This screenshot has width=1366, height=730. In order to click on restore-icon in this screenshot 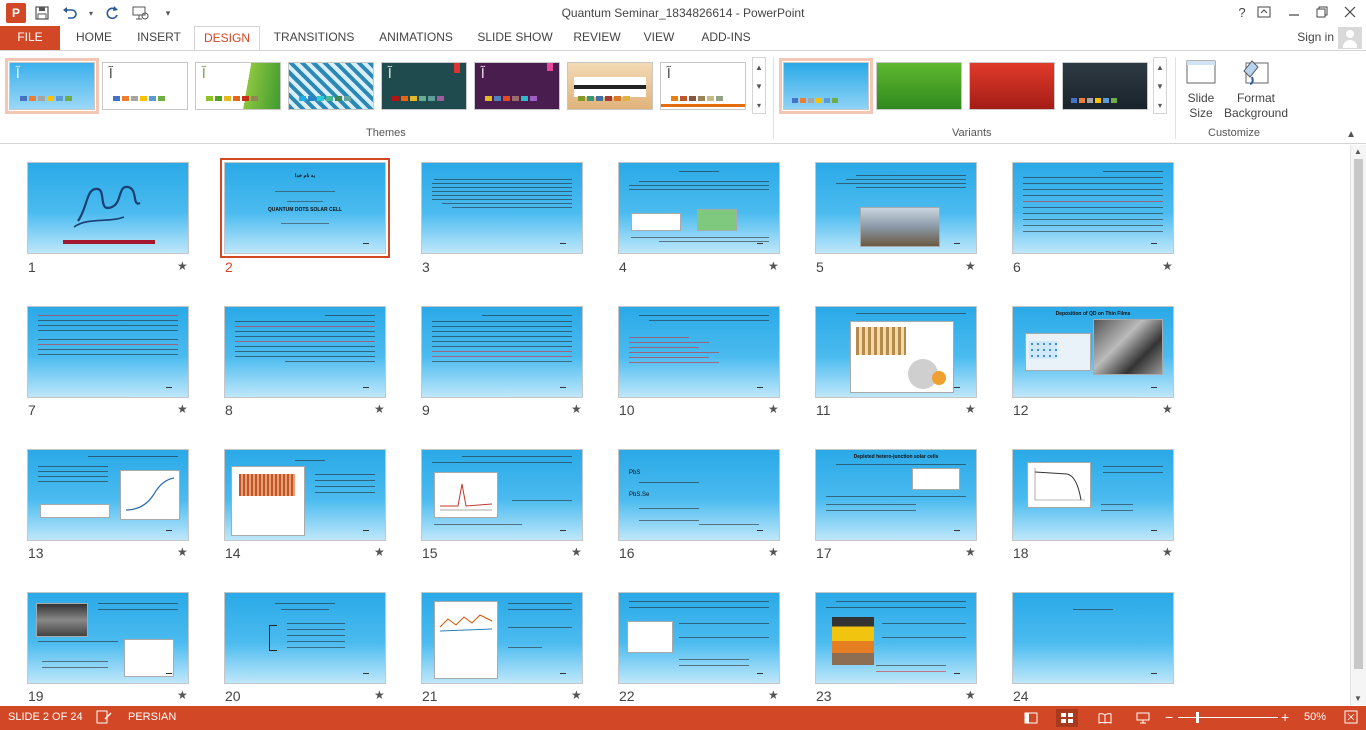, I will do `click(1322, 12)`.